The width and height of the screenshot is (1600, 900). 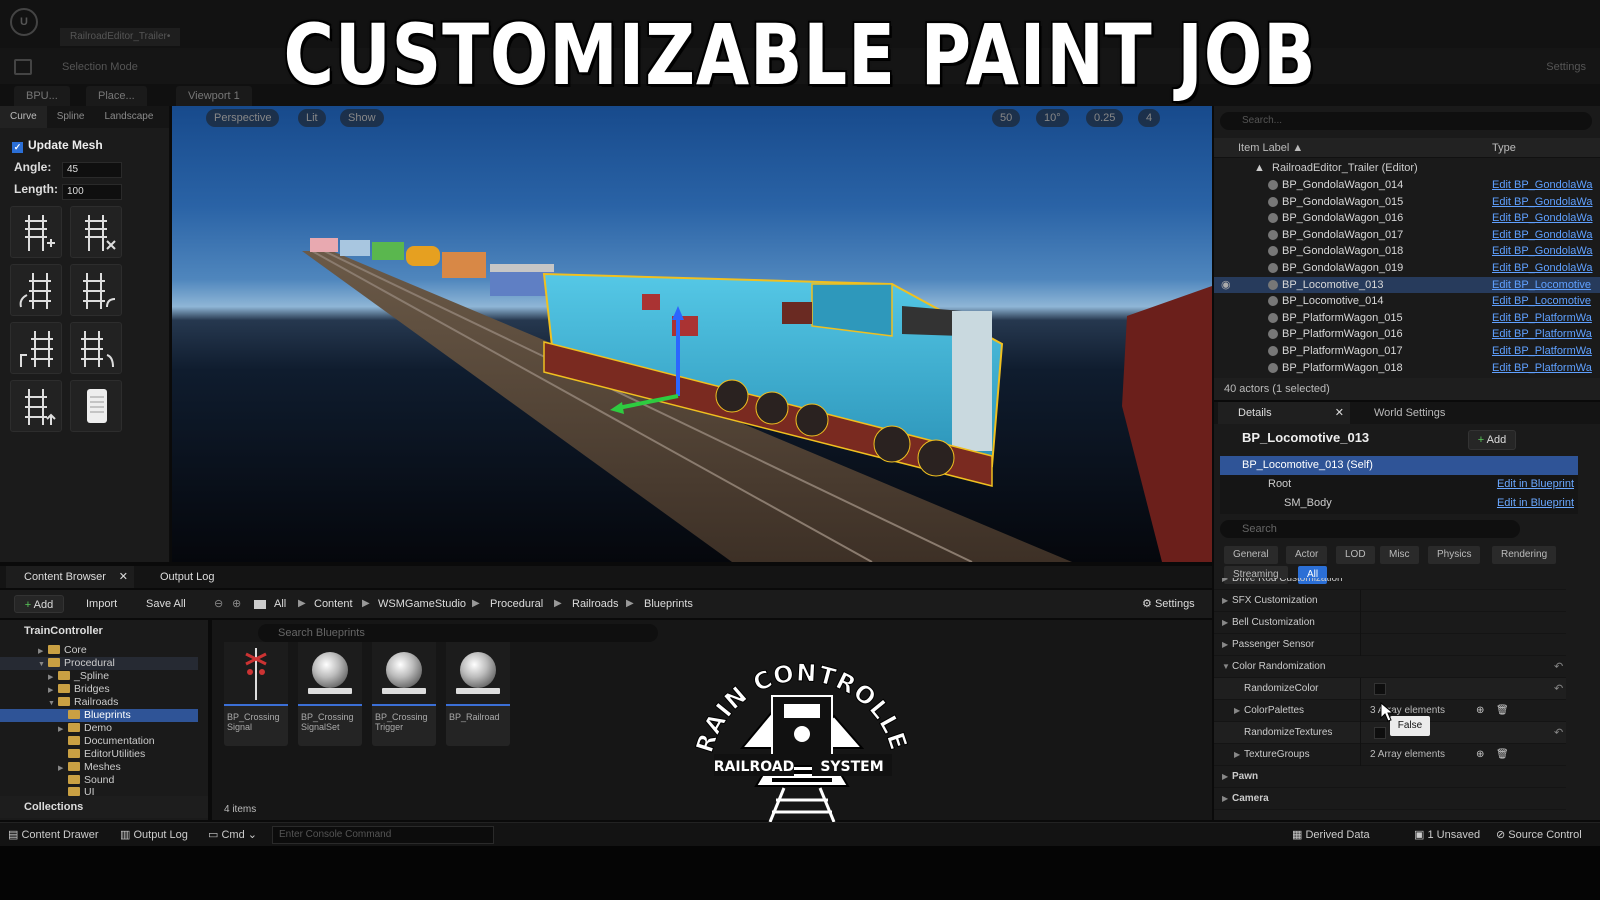 What do you see at coordinates (1380, 733) in the screenshot?
I see `randomize-textures-checkbox` at bounding box center [1380, 733].